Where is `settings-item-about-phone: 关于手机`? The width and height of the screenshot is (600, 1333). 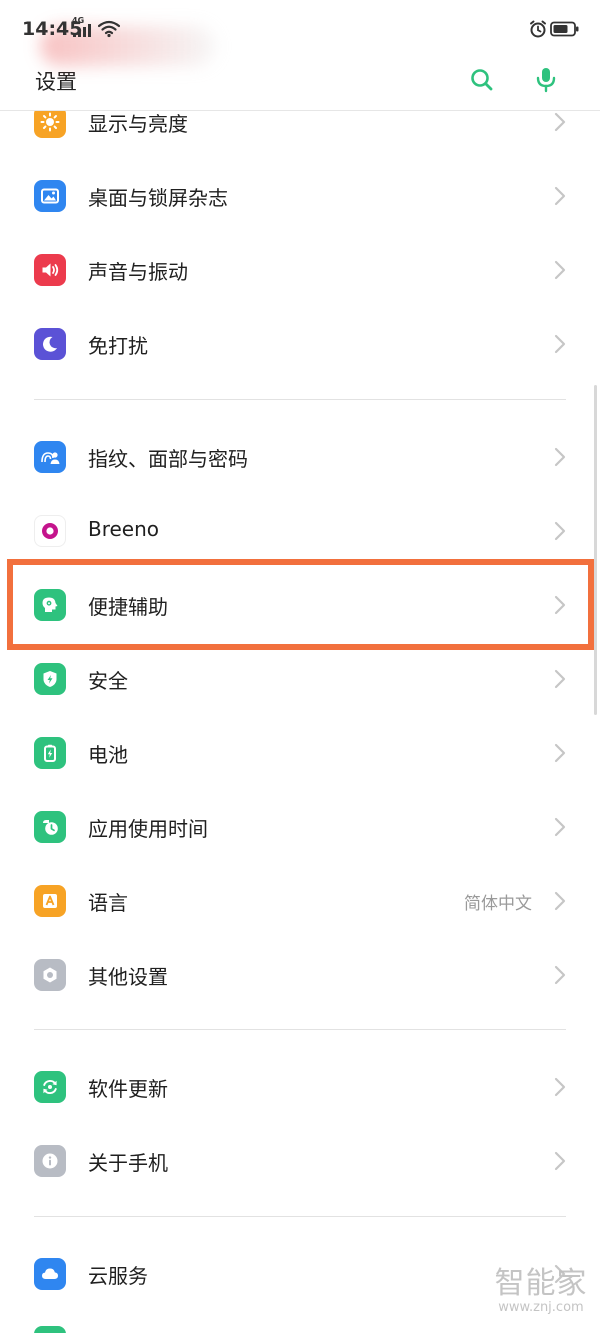
settings-item-about-phone: 关于手机 is located at coordinates (300, 1161).